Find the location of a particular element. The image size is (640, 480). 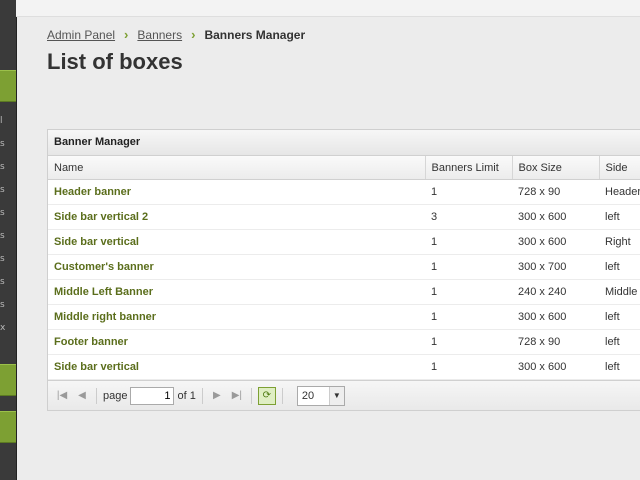

first-page-icon: |◀ is located at coordinates (62, 396).